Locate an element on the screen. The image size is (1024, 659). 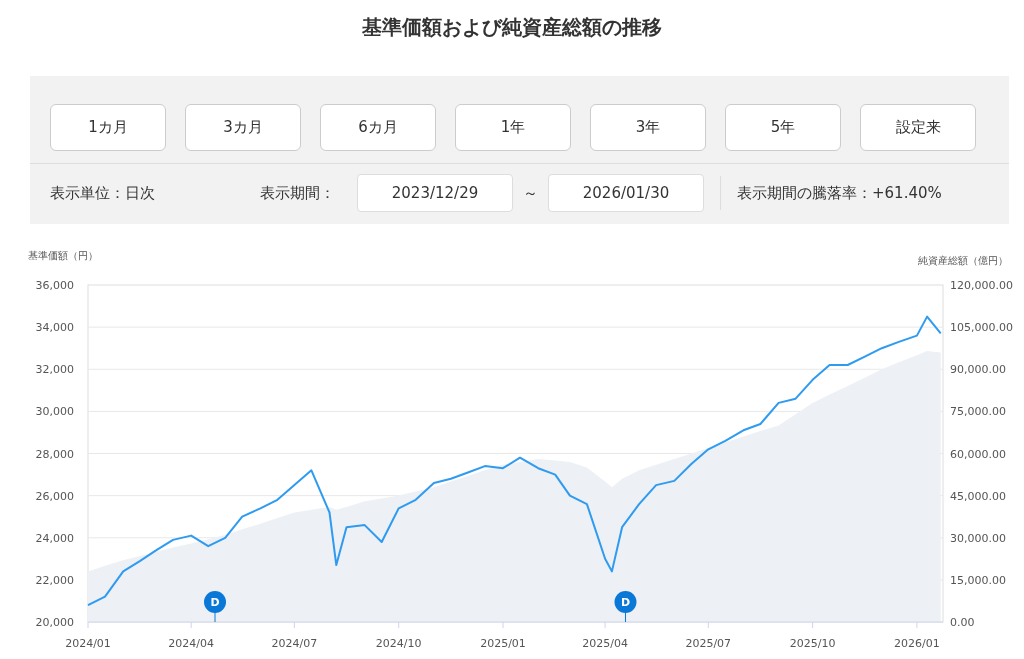
period-button: 1年 is located at coordinates (513, 127).